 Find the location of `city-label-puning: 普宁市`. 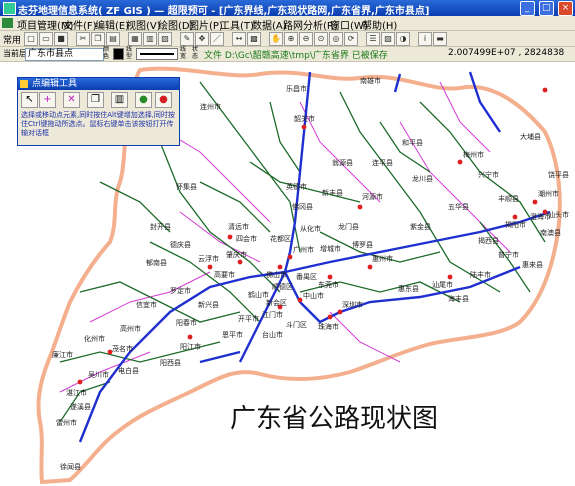

city-label-puning: 普宁市 is located at coordinates (508, 255).